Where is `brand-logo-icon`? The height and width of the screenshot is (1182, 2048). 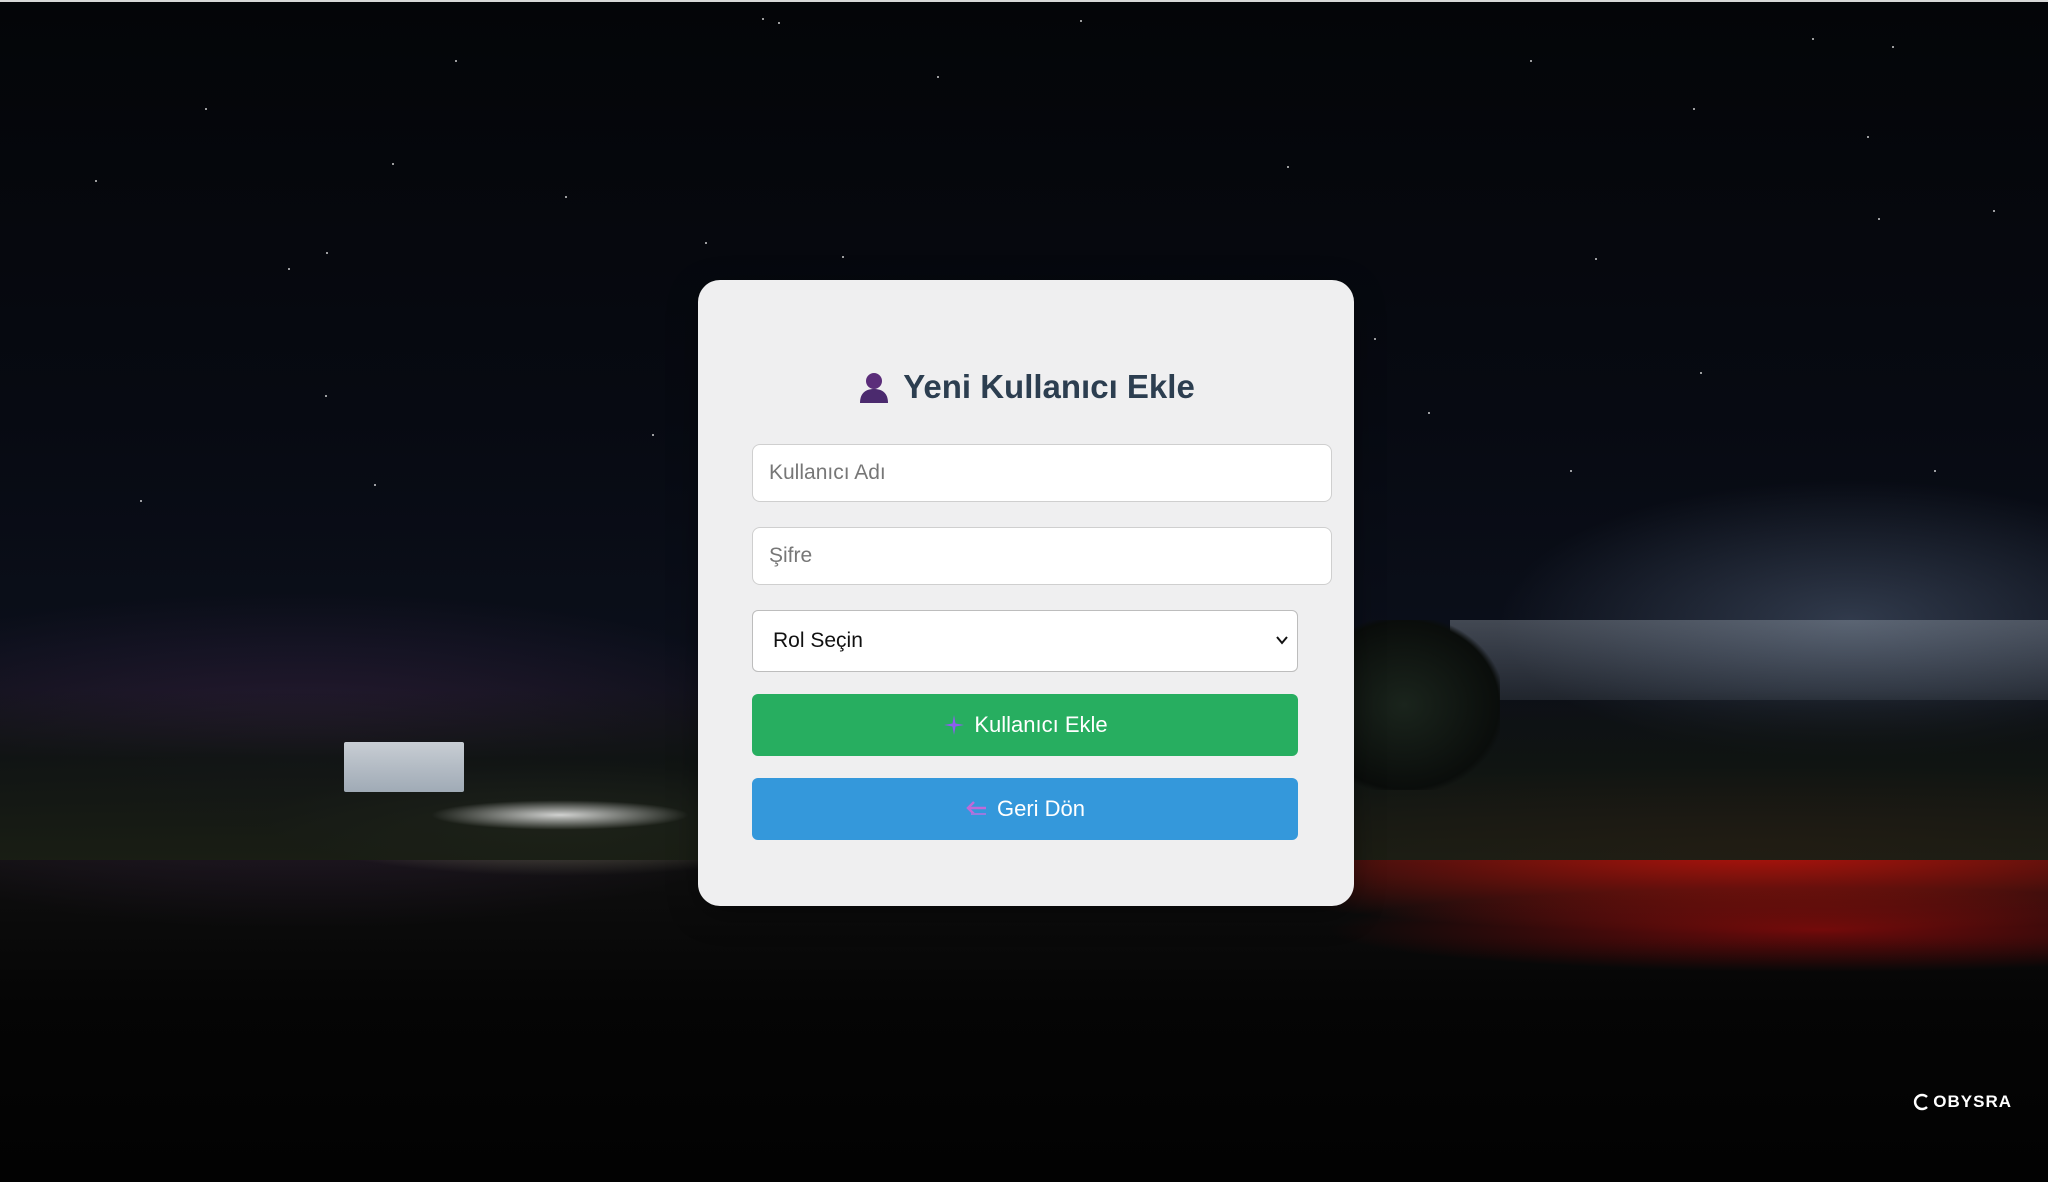 brand-logo-icon is located at coordinates (1921, 1102).